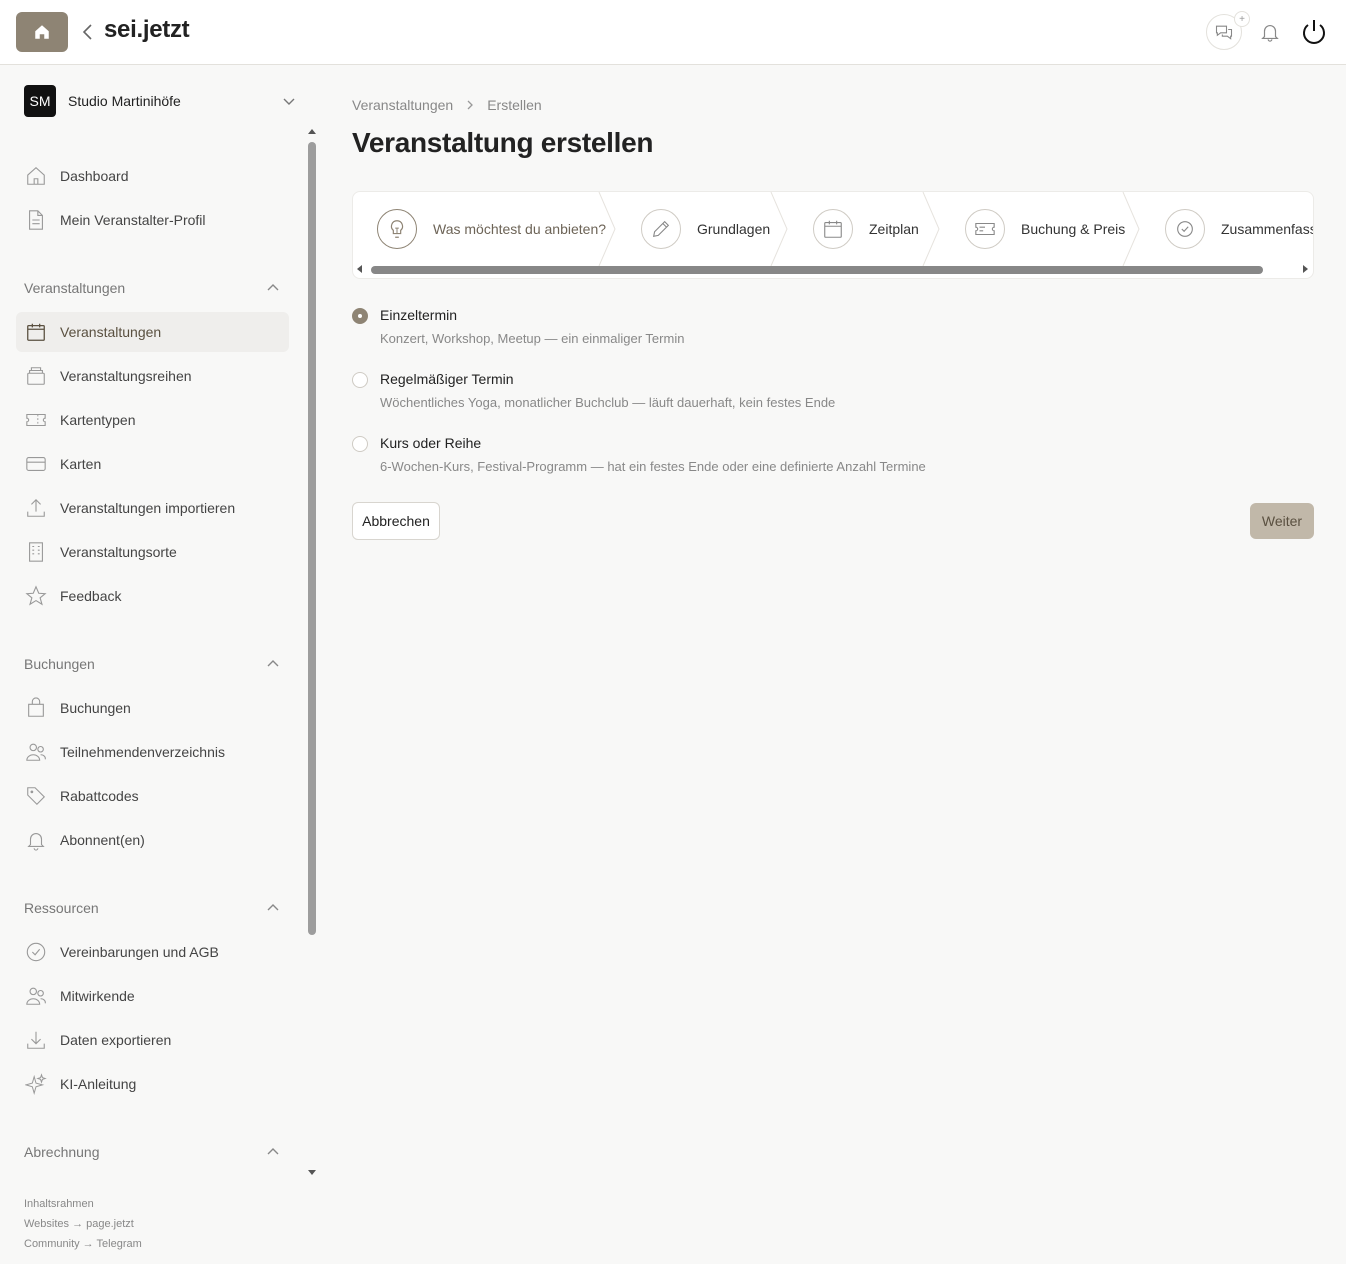 This screenshot has width=1346, height=1264. Describe the element at coordinates (503, 142) in the screenshot. I see `page-title: Veranstaltung erstellen` at that location.